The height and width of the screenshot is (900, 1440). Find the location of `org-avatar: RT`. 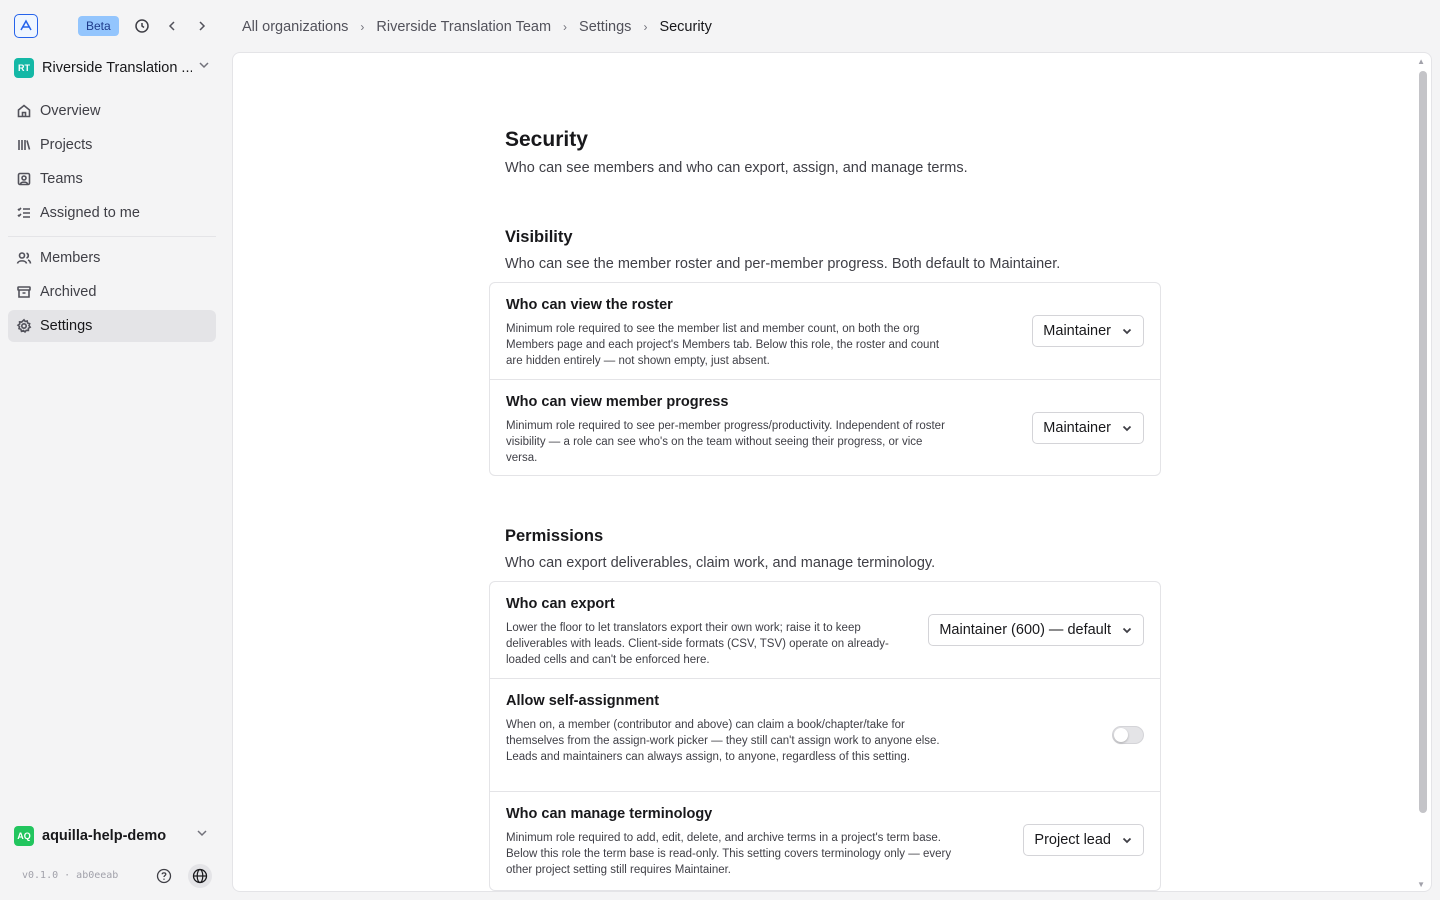

org-avatar: RT is located at coordinates (24, 68).